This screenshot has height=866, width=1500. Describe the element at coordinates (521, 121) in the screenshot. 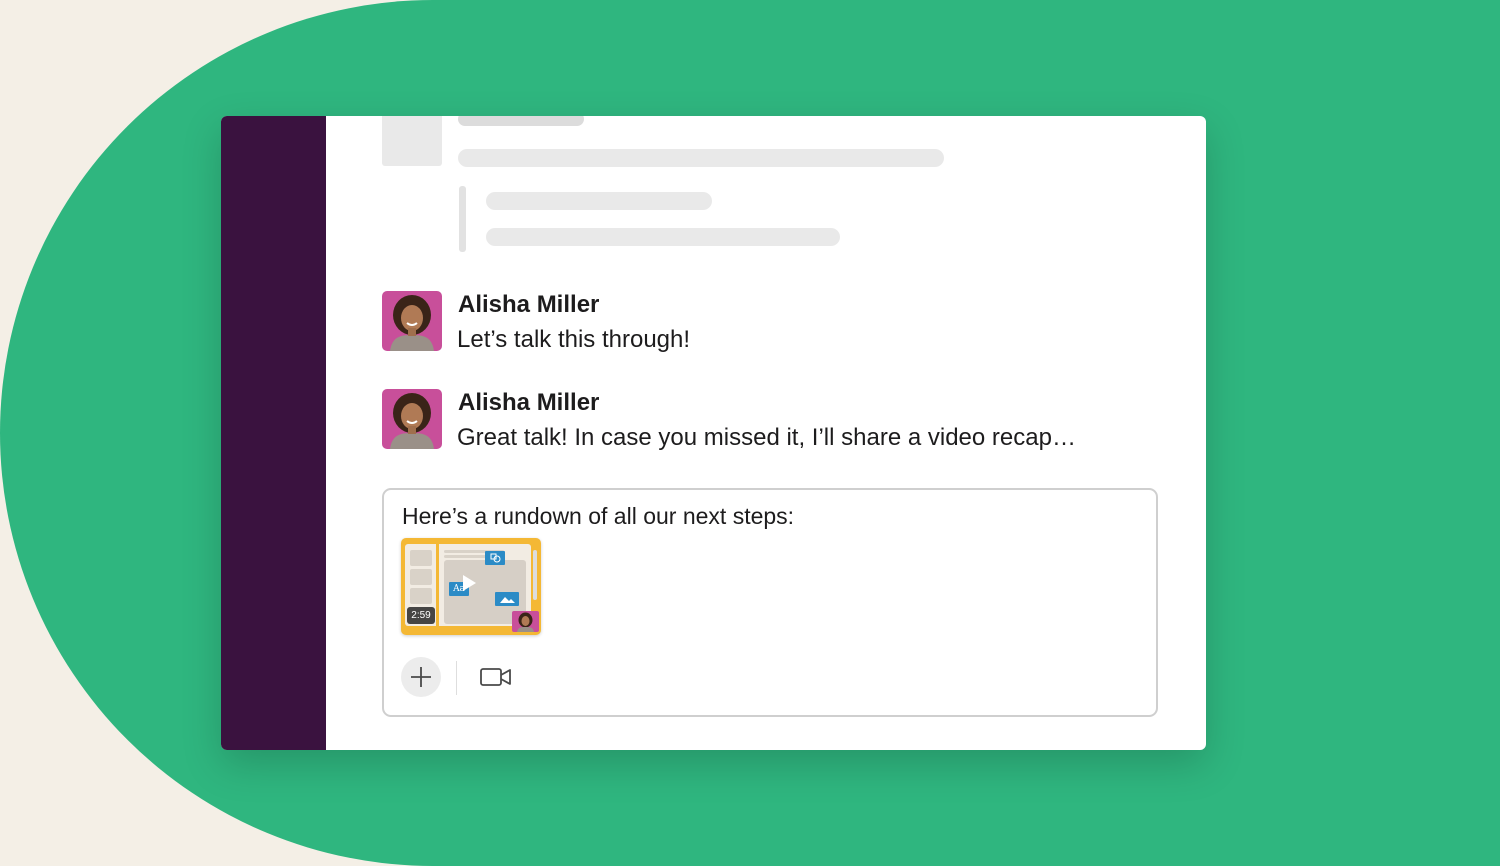

I see `placeholder-name` at that location.